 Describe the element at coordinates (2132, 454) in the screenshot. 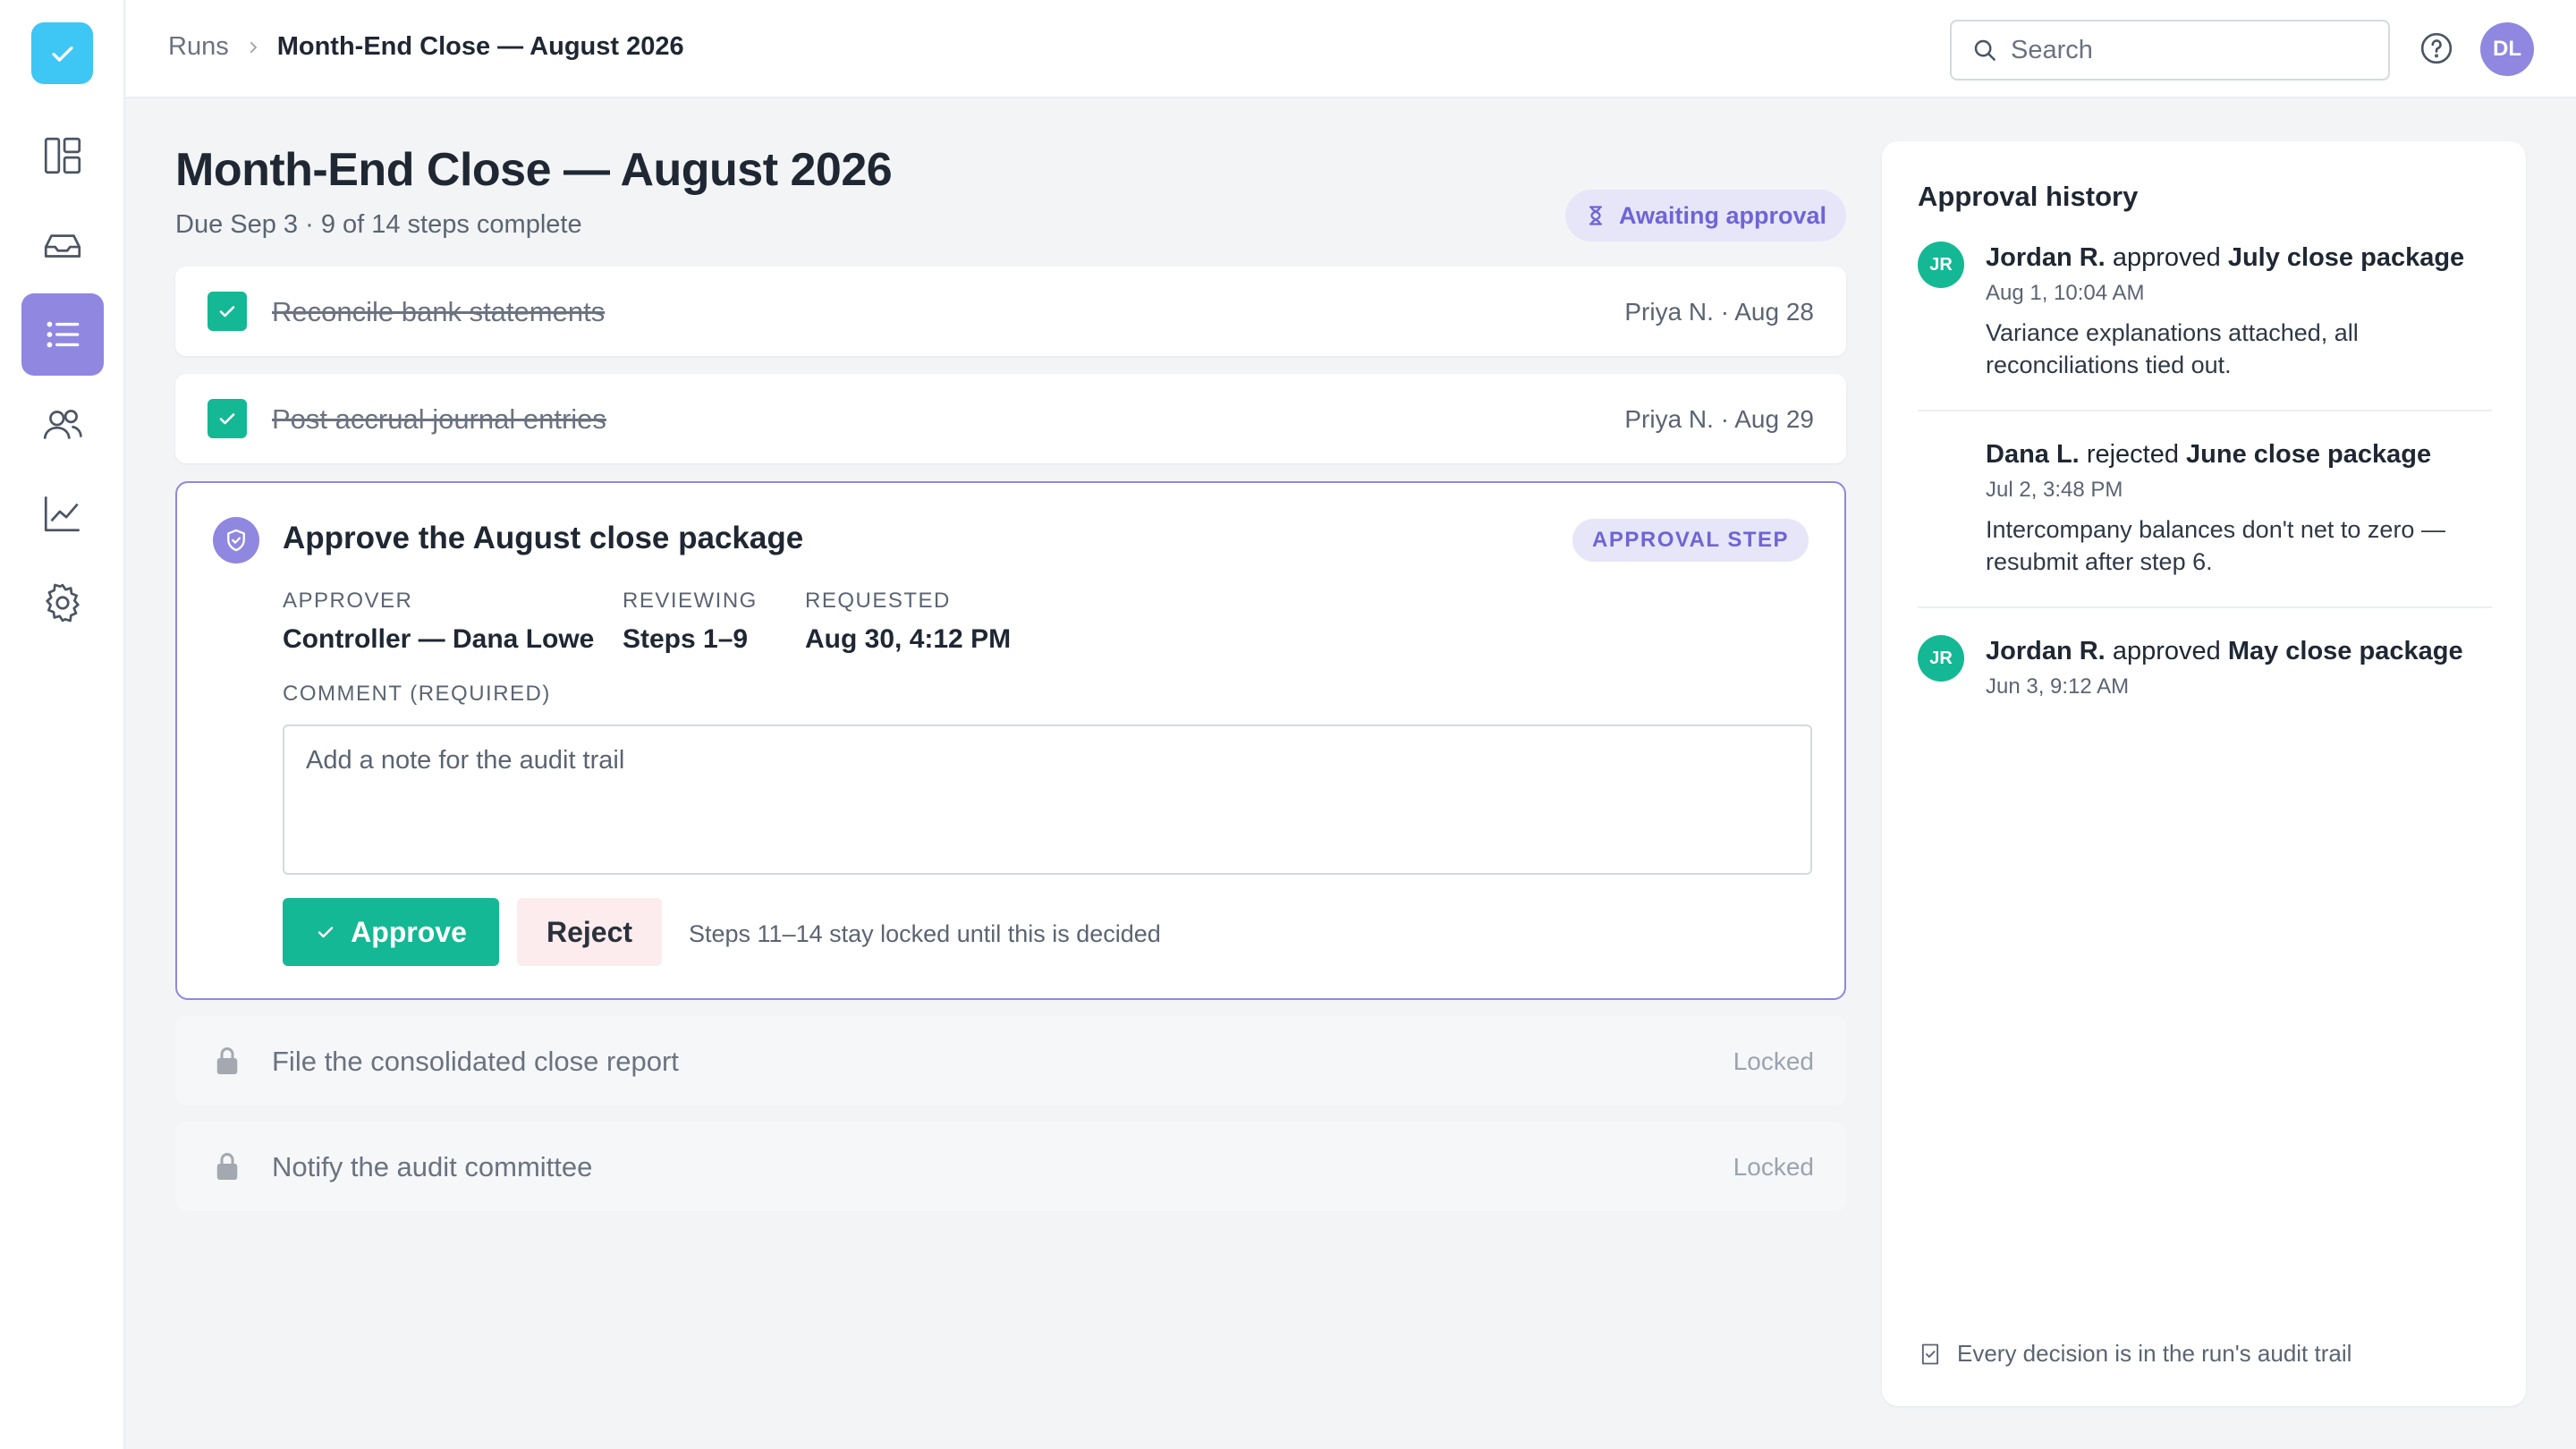

I see `history-action: rejected` at that location.